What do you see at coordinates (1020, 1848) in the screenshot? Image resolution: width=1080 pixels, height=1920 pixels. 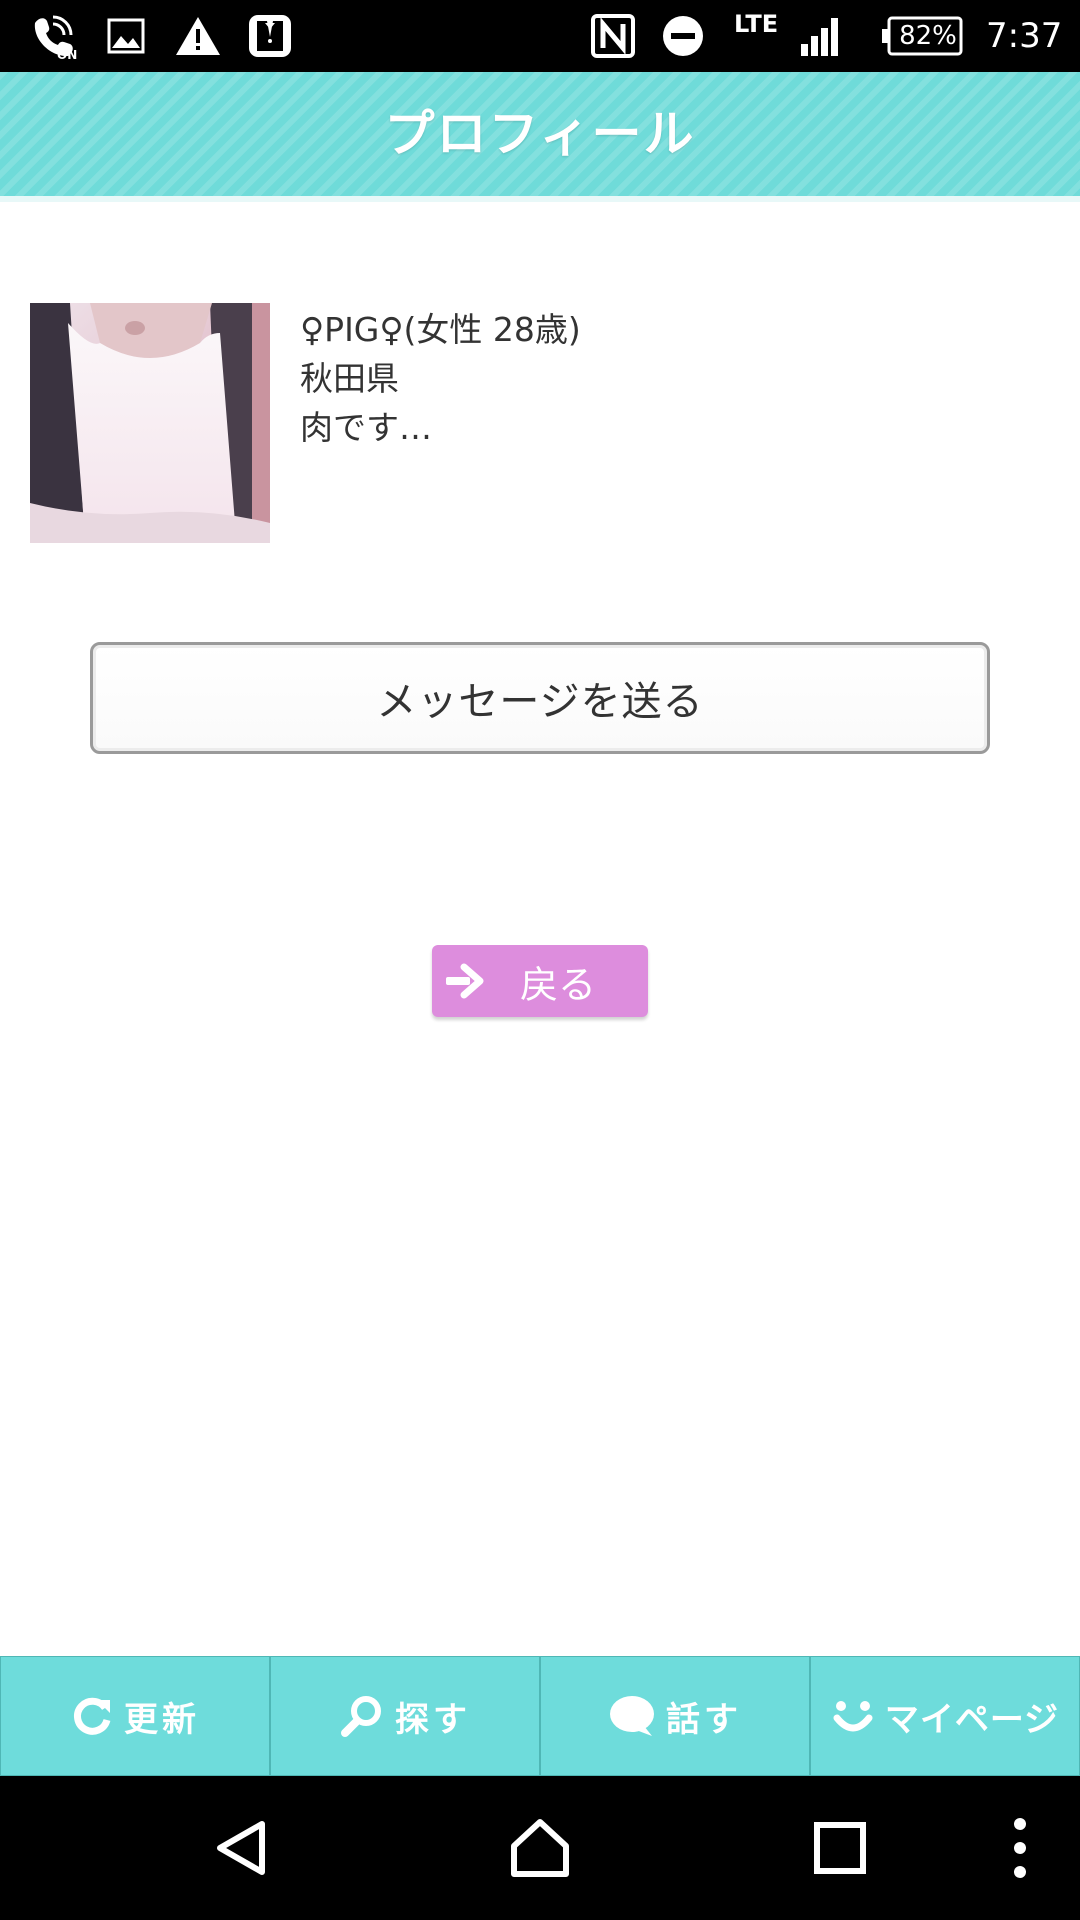 I see `more-vert-icon` at bounding box center [1020, 1848].